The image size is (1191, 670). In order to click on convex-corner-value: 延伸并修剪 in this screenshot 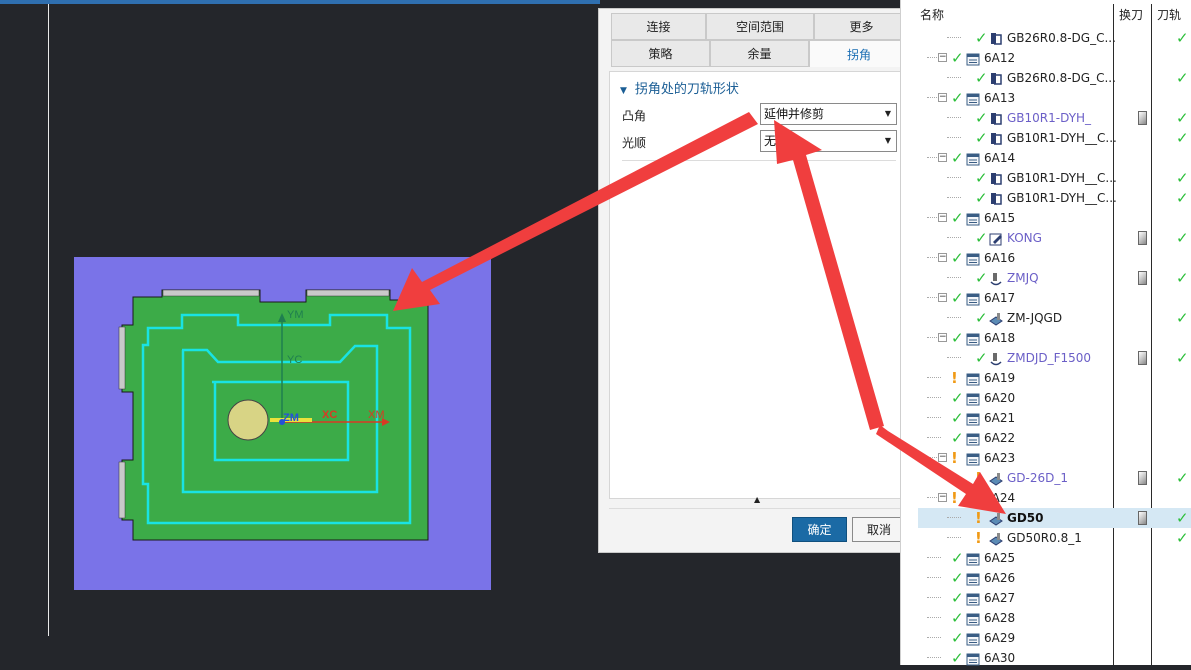, I will do `click(794, 114)`.